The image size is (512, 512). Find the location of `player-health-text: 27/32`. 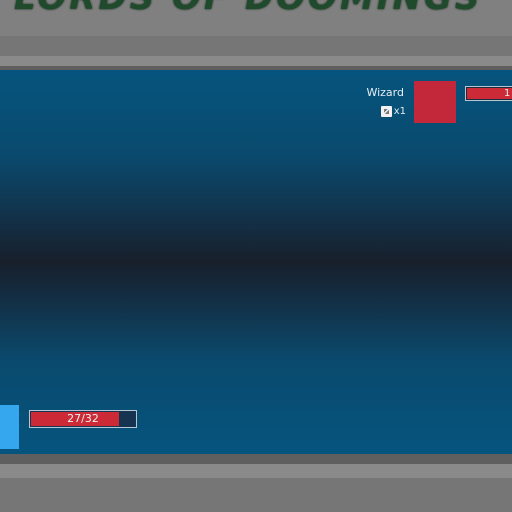

player-health-text: 27/32 is located at coordinates (83, 418).